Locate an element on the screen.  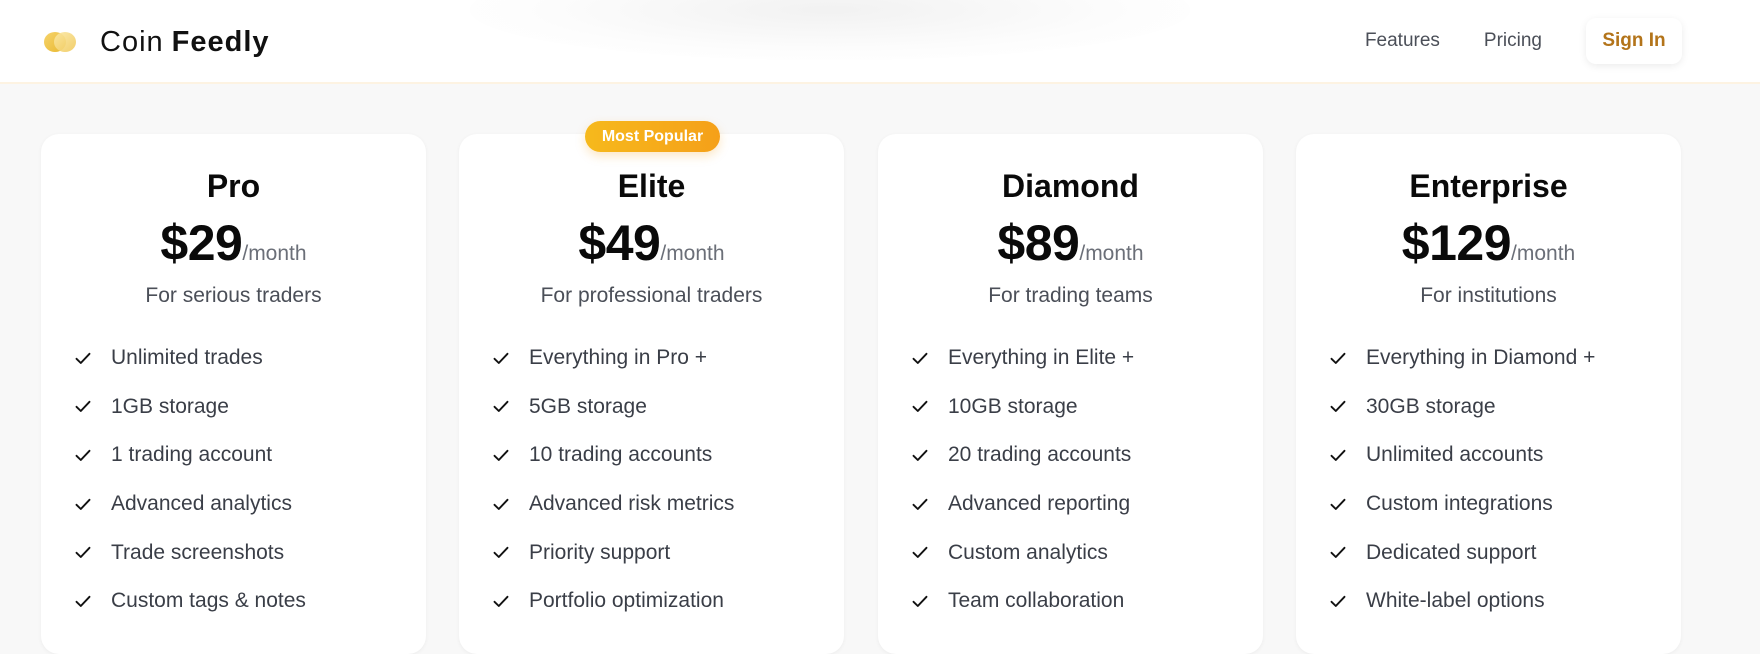
feature-item: Priority support is located at coordinates (613, 552).